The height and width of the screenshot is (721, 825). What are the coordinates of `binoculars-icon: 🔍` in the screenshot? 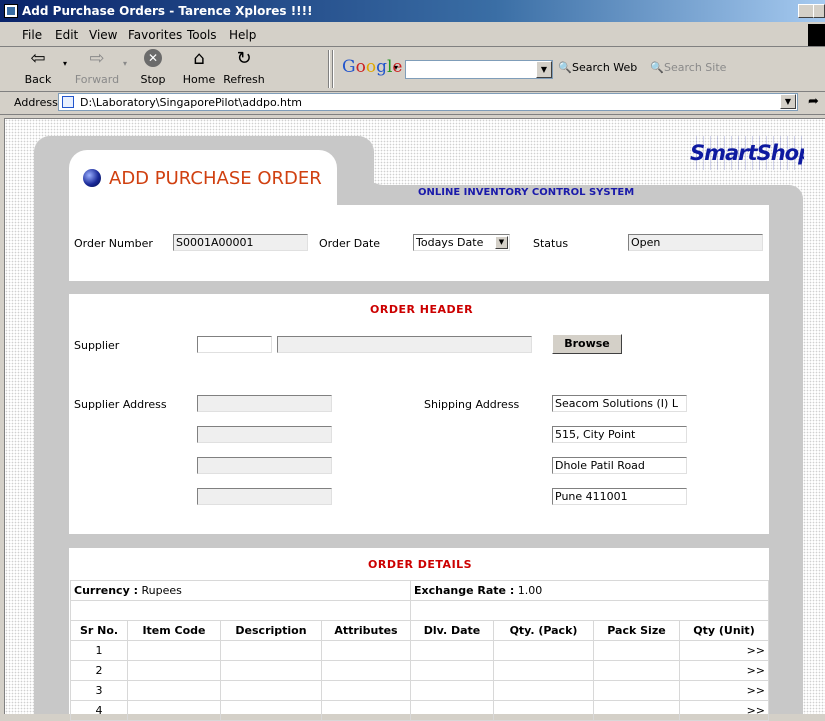 It's located at (565, 67).